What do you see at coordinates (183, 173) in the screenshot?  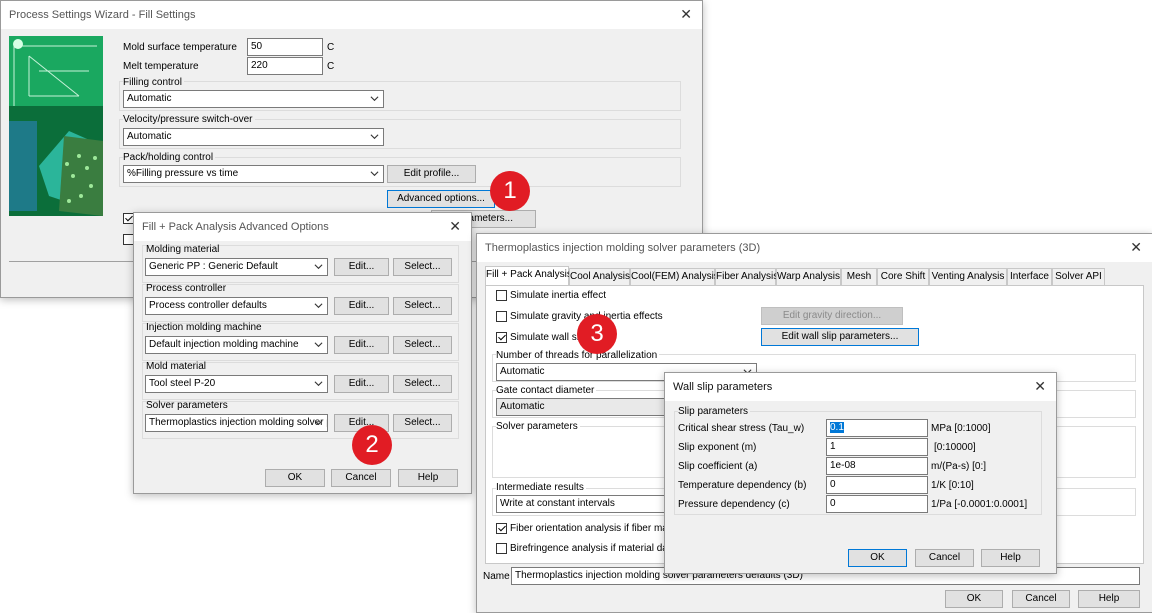 I see `pack-control-value: %Filling pressure vs time` at bounding box center [183, 173].